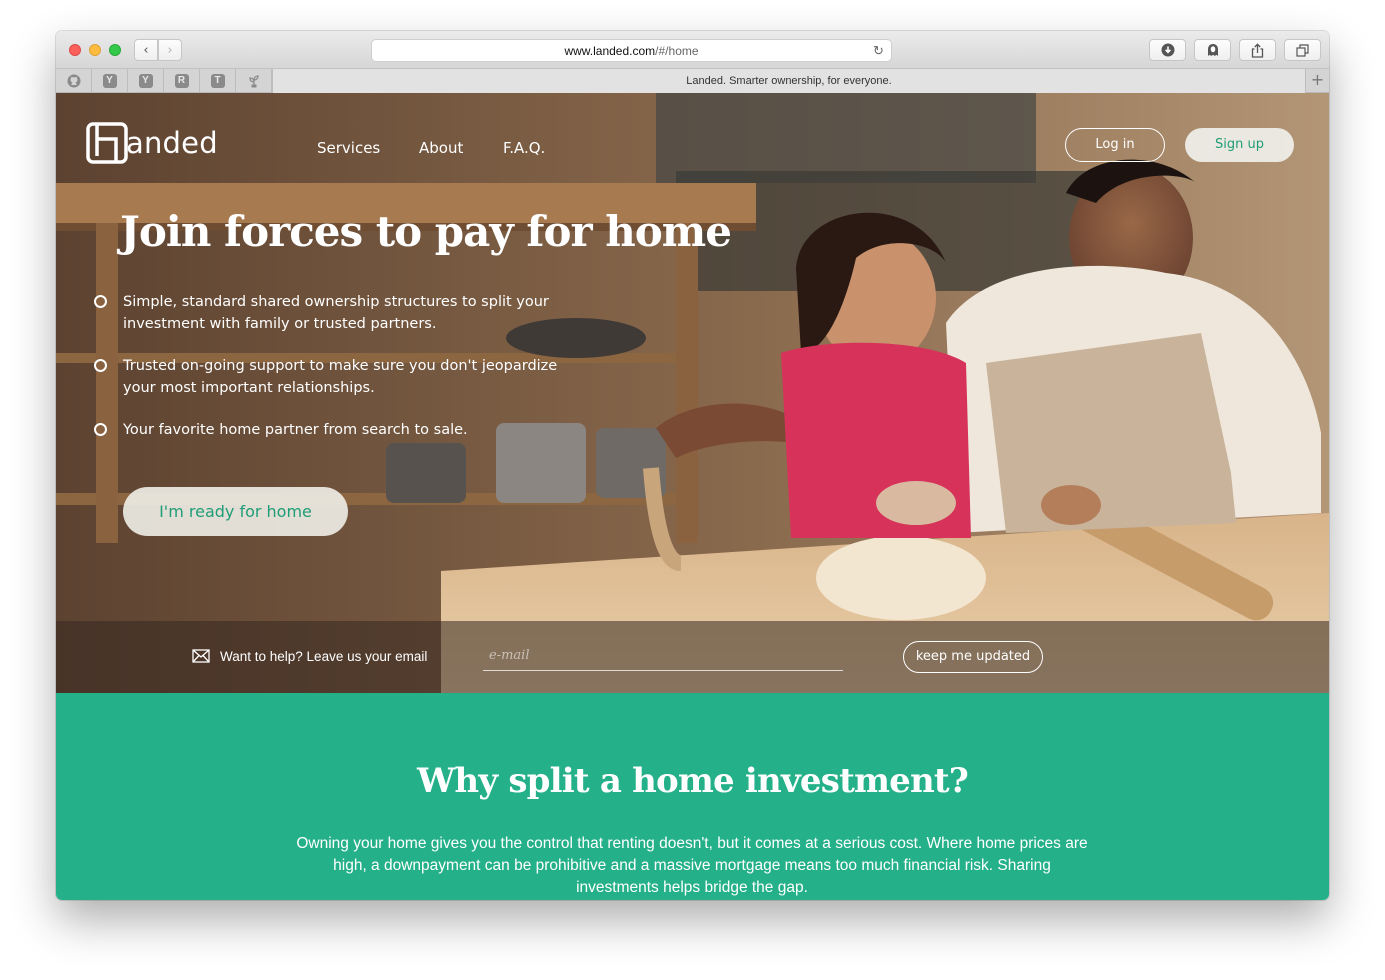  I want to click on favorite-y2-icon: Y, so click(145, 81).